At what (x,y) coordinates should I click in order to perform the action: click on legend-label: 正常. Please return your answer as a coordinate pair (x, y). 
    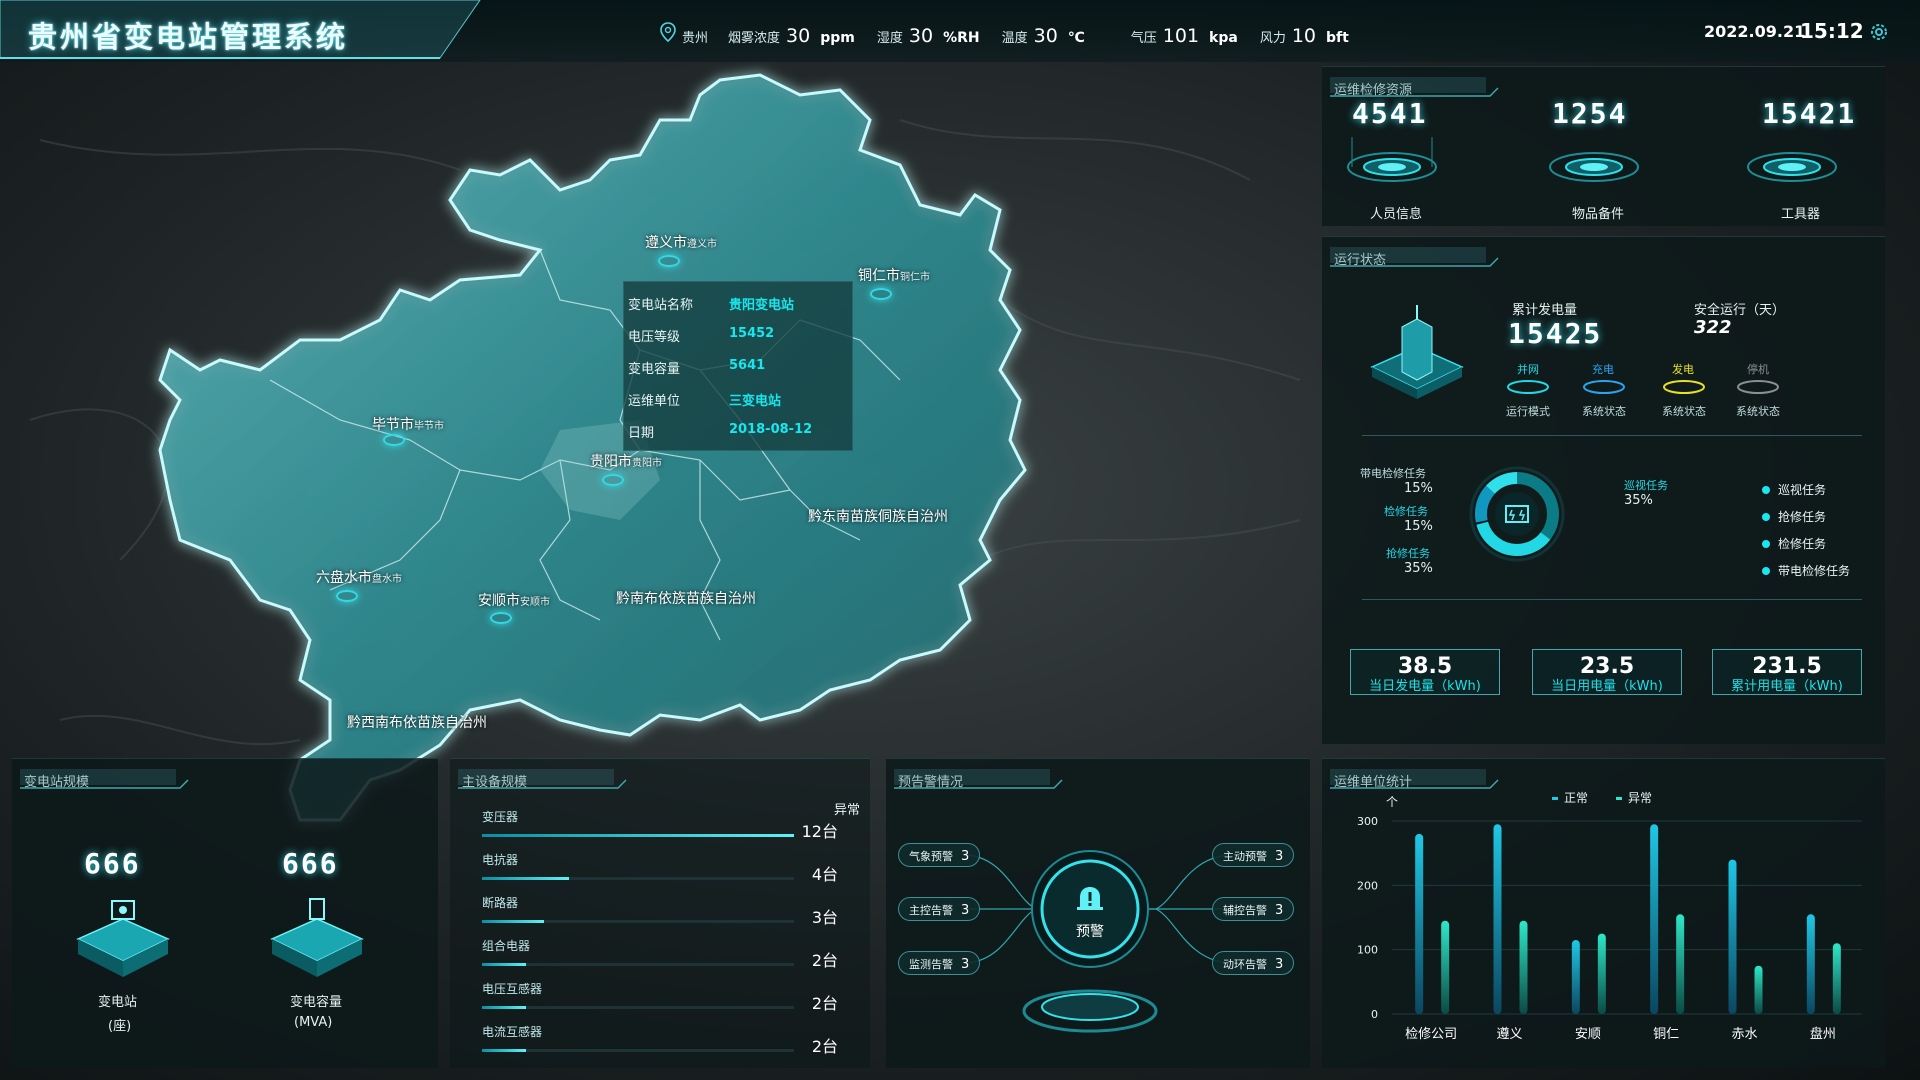
    Looking at the image, I should click on (1576, 798).